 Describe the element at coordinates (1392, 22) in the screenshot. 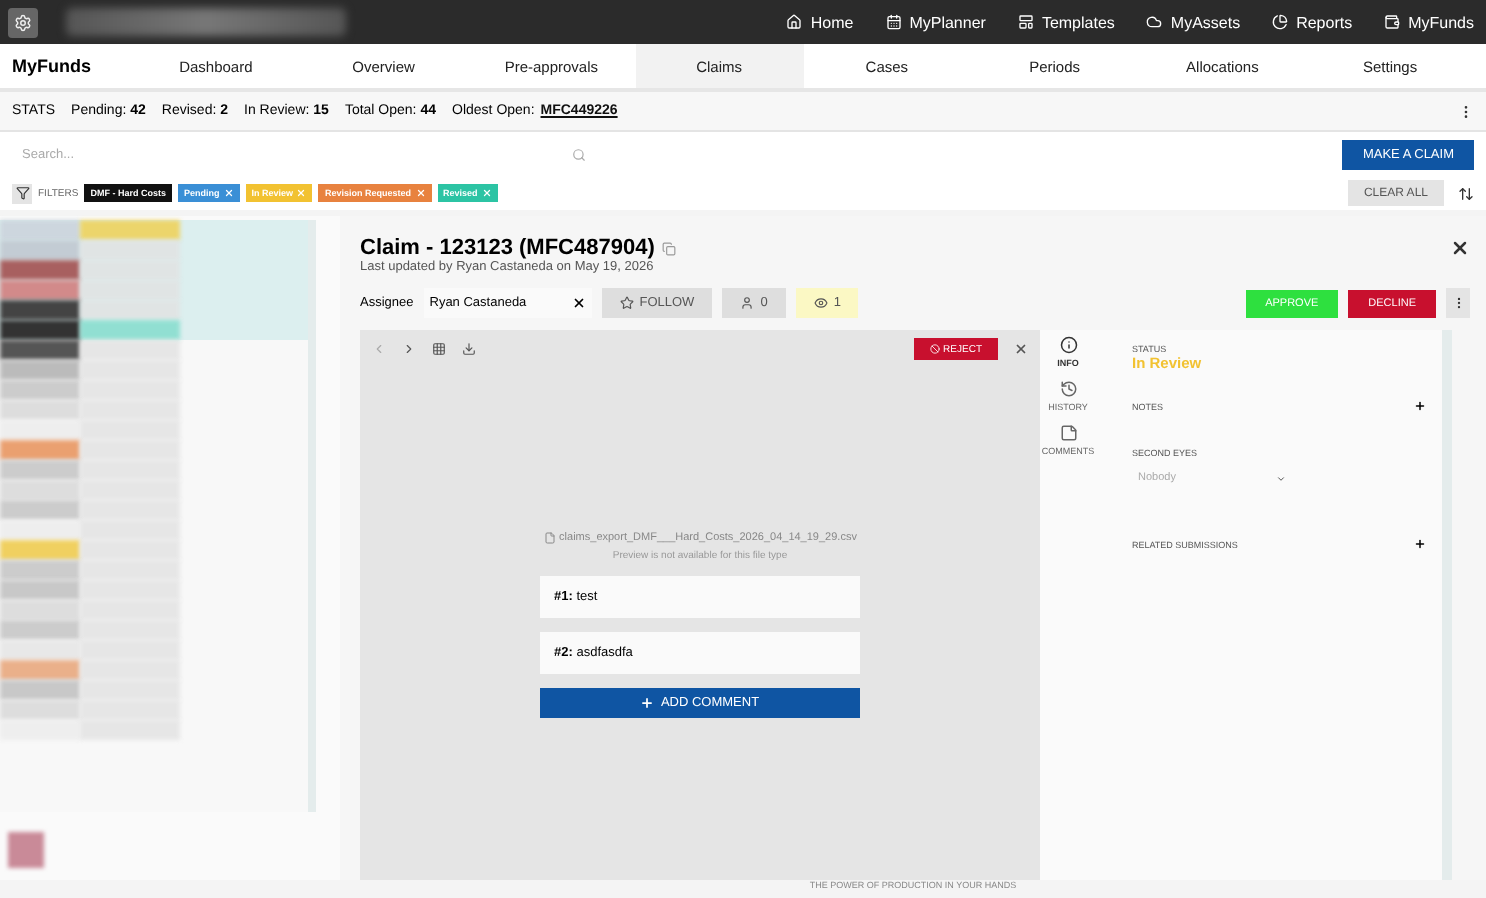

I see `funds-icon` at that location.